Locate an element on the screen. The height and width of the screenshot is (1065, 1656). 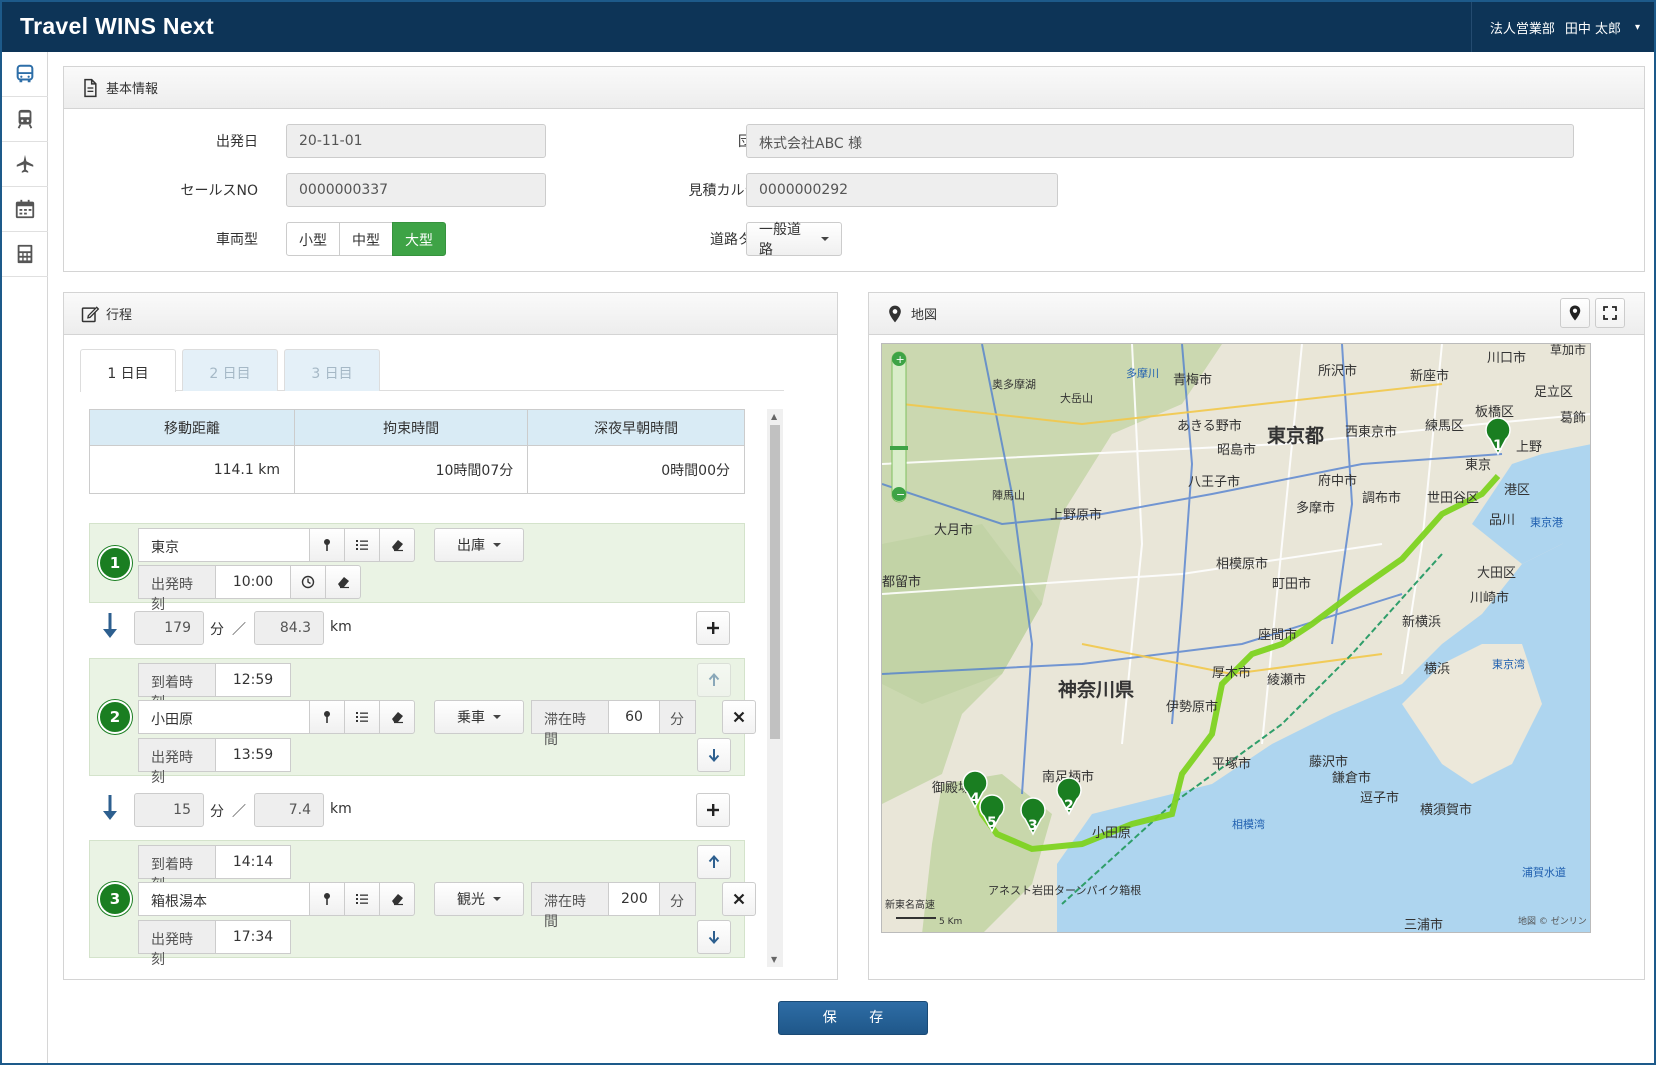
map-label: 大岳山 is located at coordinates (1076, 398).